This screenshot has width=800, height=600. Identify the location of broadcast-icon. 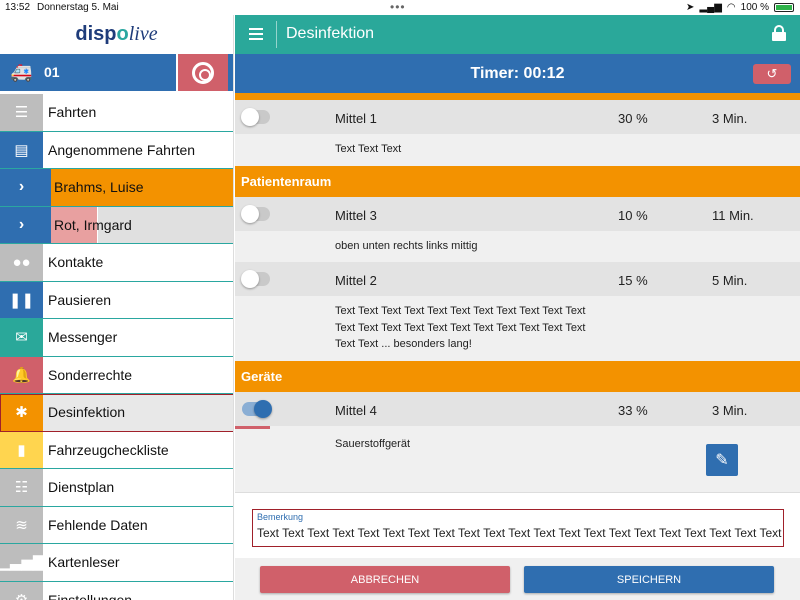
(203, 72).